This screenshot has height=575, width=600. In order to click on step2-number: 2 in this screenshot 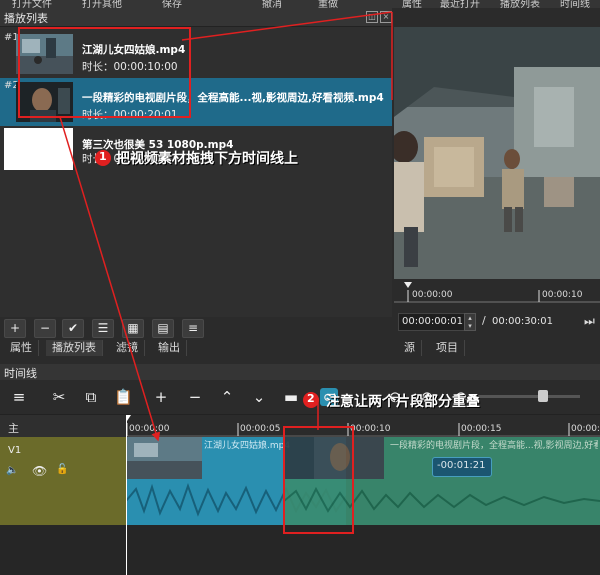, I will do `click(311, 398)`.